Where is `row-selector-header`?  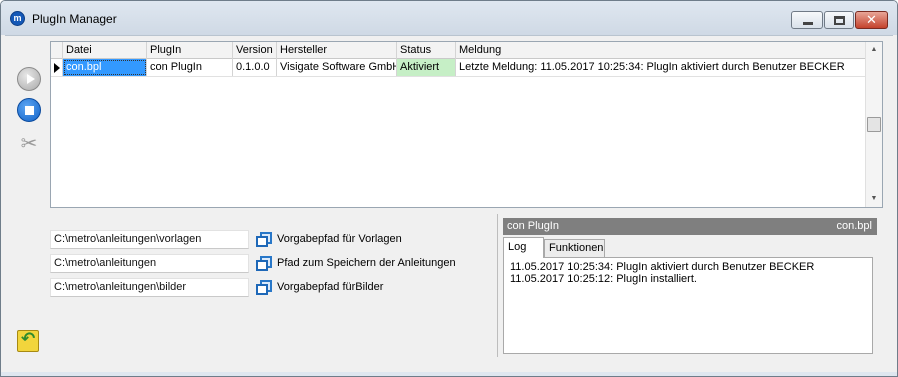
row-selector-header is located at coordinates (57, 50).